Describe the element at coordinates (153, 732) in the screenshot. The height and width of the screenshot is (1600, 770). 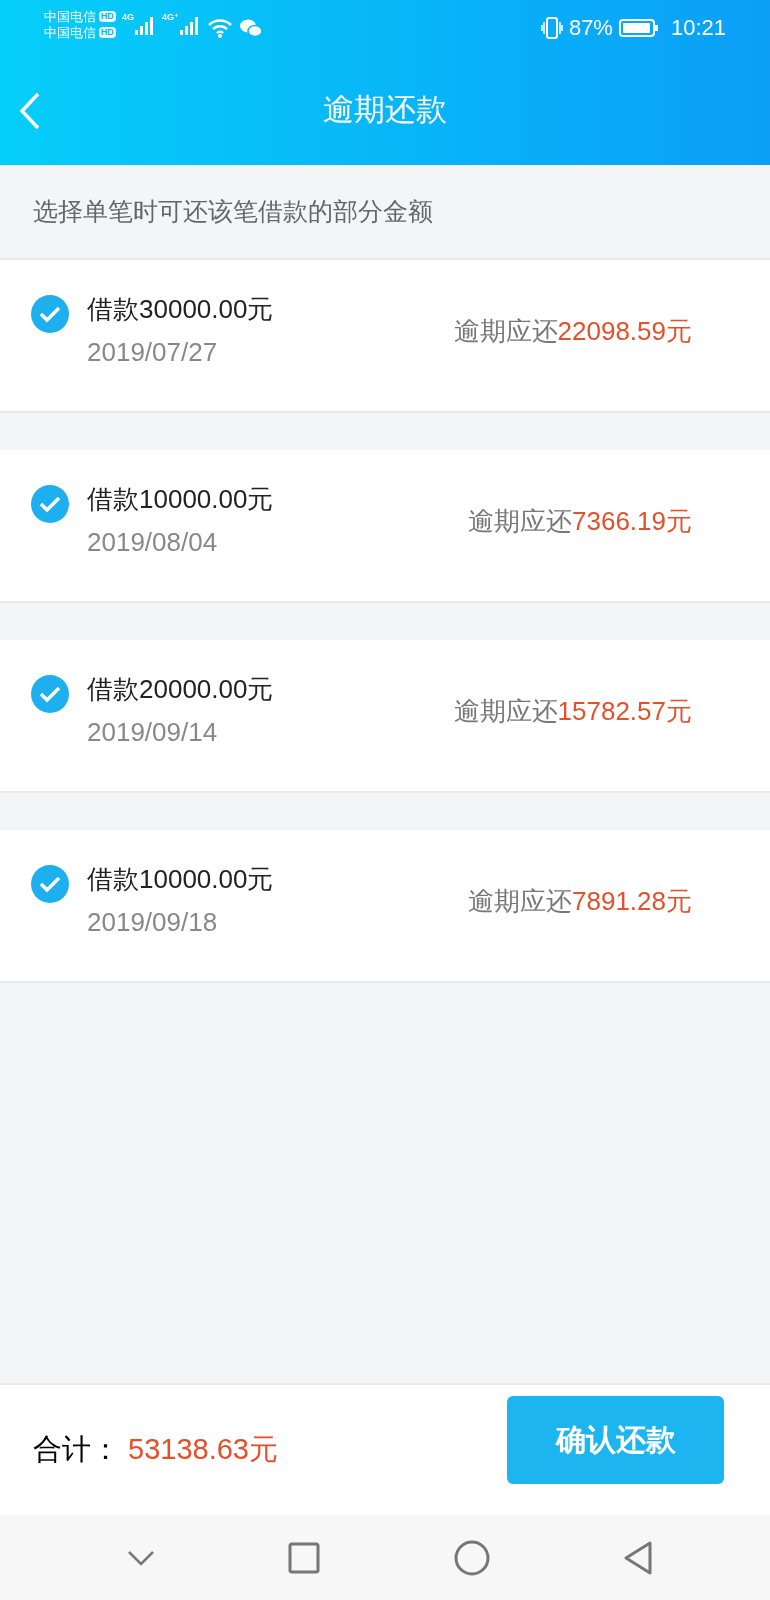
I see `loan-date: 2019/09/14` at that location.